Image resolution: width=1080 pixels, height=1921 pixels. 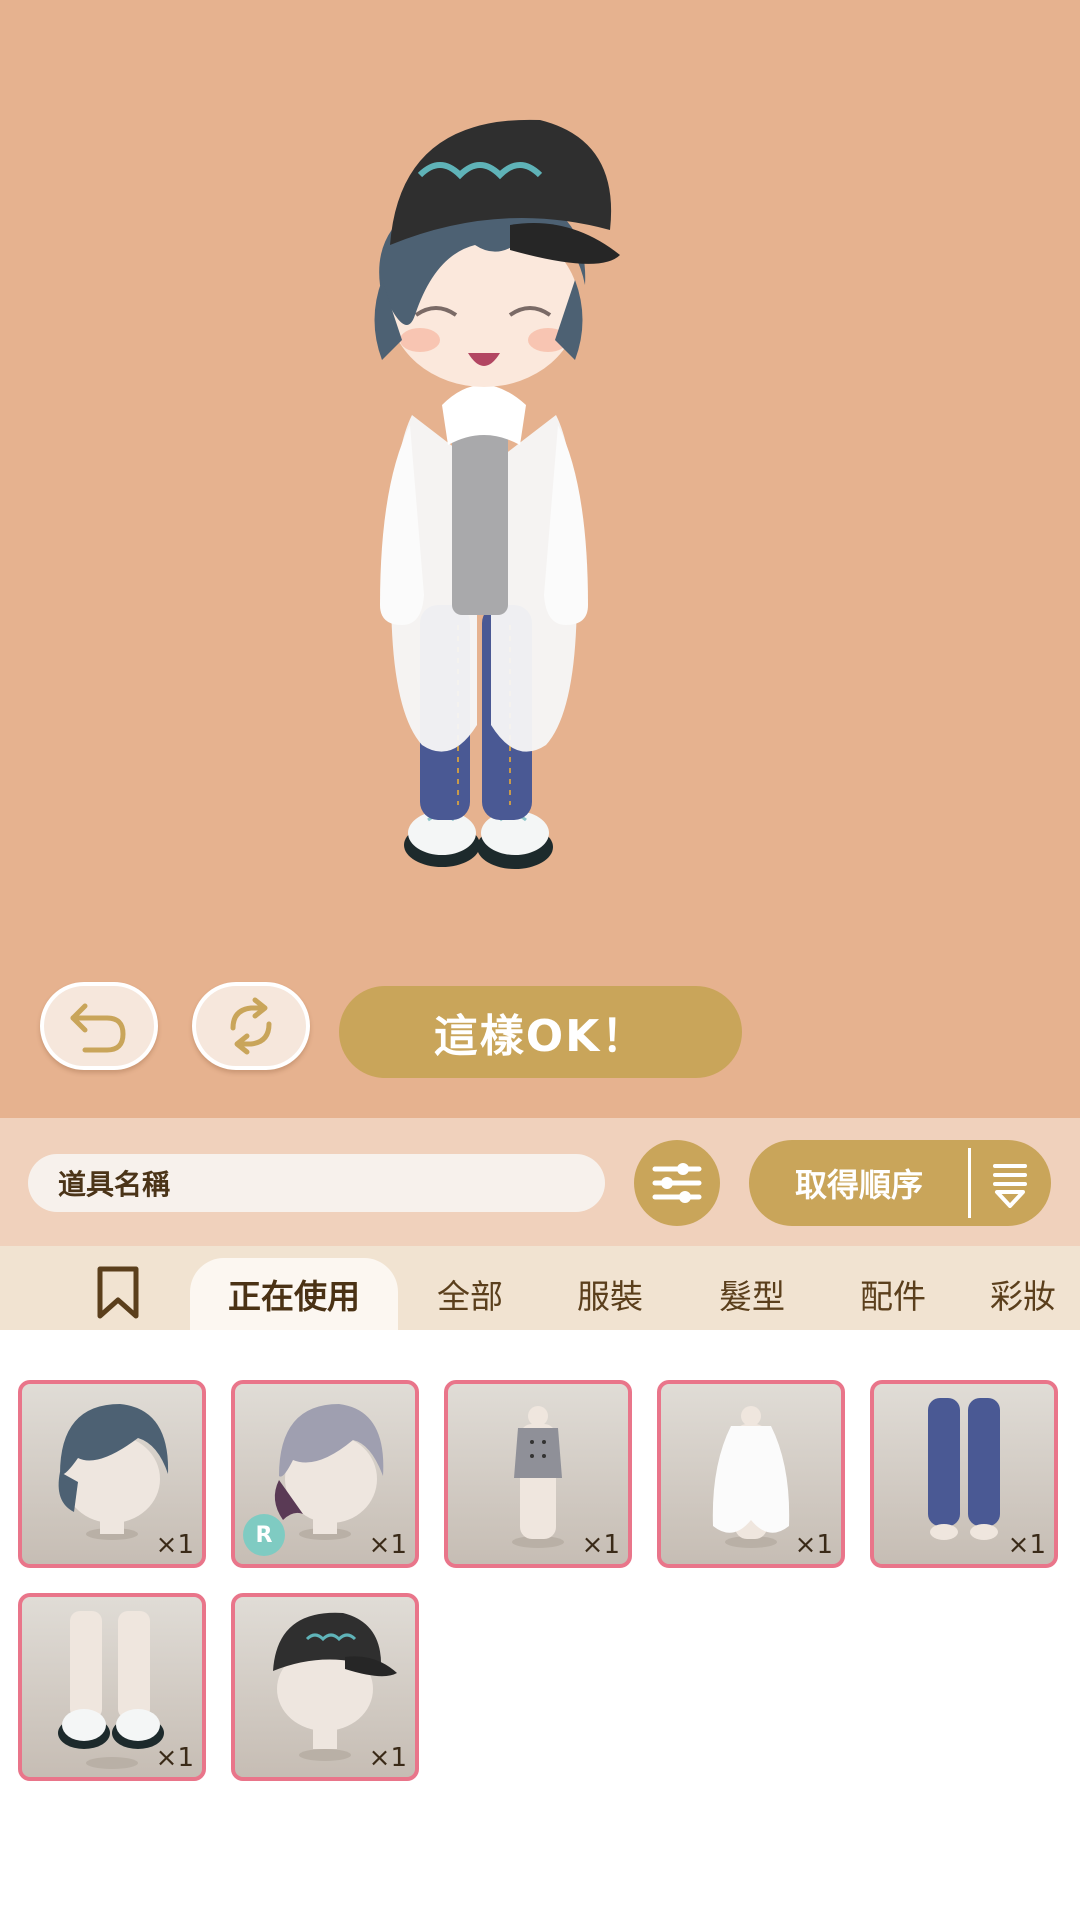 What do you see at coordinates (538, 1474) in the screenshot?
I see `item-card-gray-top: ×1` at bounding box center [538, 1474].